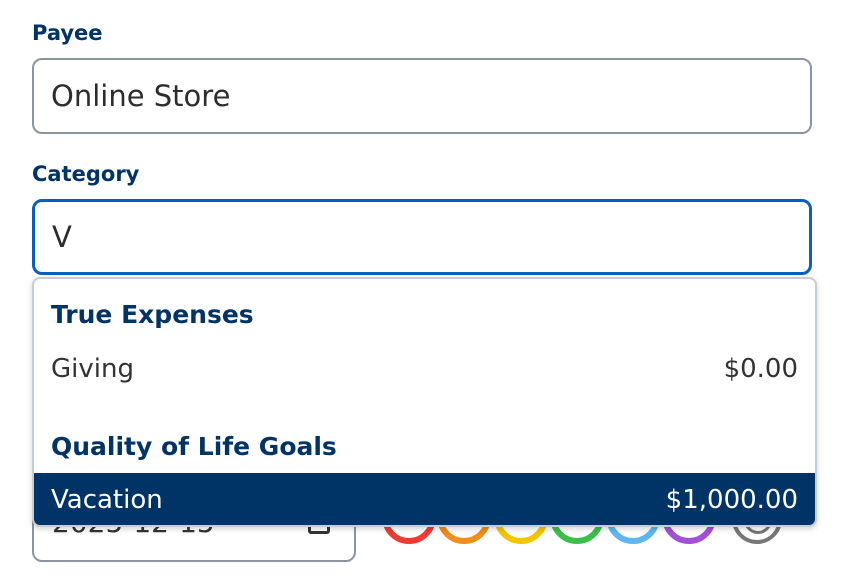 The width and height of the screenshot is (848, 575). Describe the element at coordinates (731, 500) in the screenshot. I see `option-amount: $1,000.00` at that location.